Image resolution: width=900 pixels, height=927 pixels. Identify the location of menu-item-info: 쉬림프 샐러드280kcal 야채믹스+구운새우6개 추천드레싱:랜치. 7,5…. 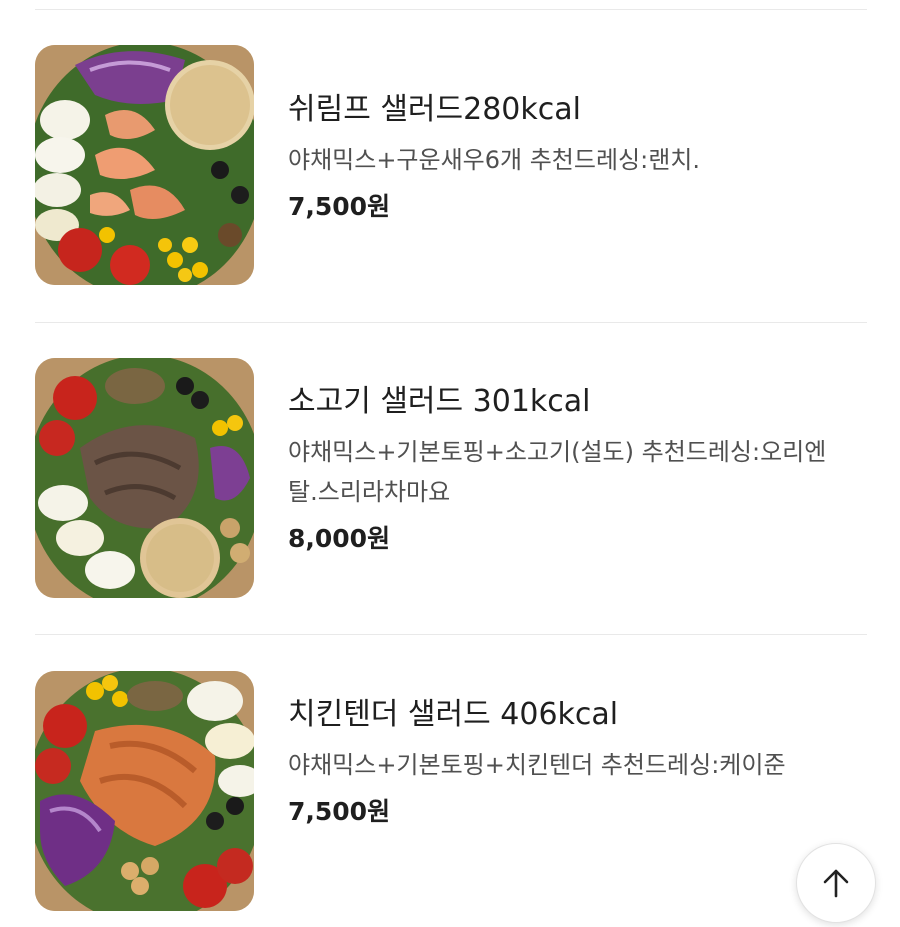
(575, 135).